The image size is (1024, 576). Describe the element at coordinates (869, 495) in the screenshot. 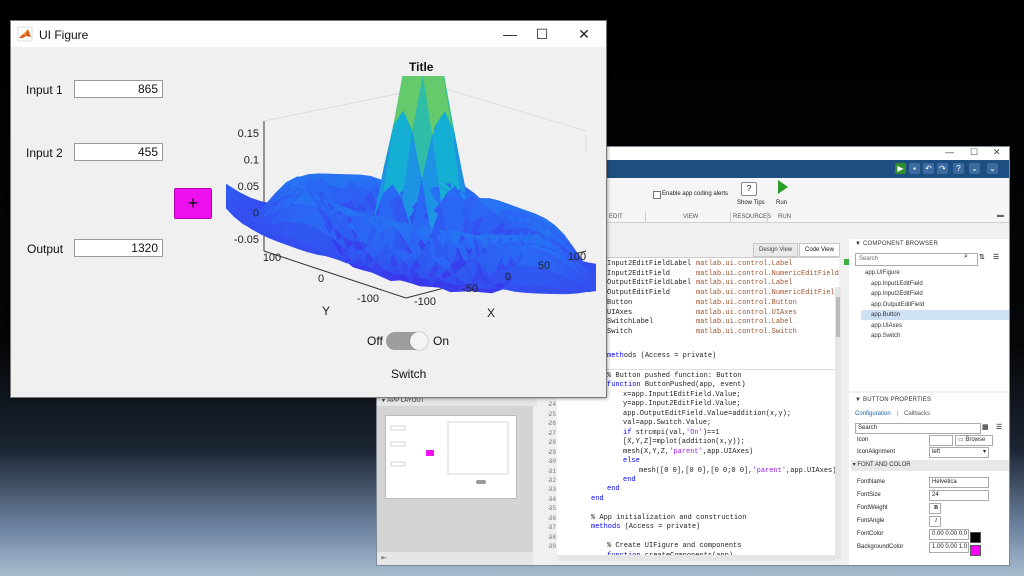

I see `property-label: FontSize` at that location.